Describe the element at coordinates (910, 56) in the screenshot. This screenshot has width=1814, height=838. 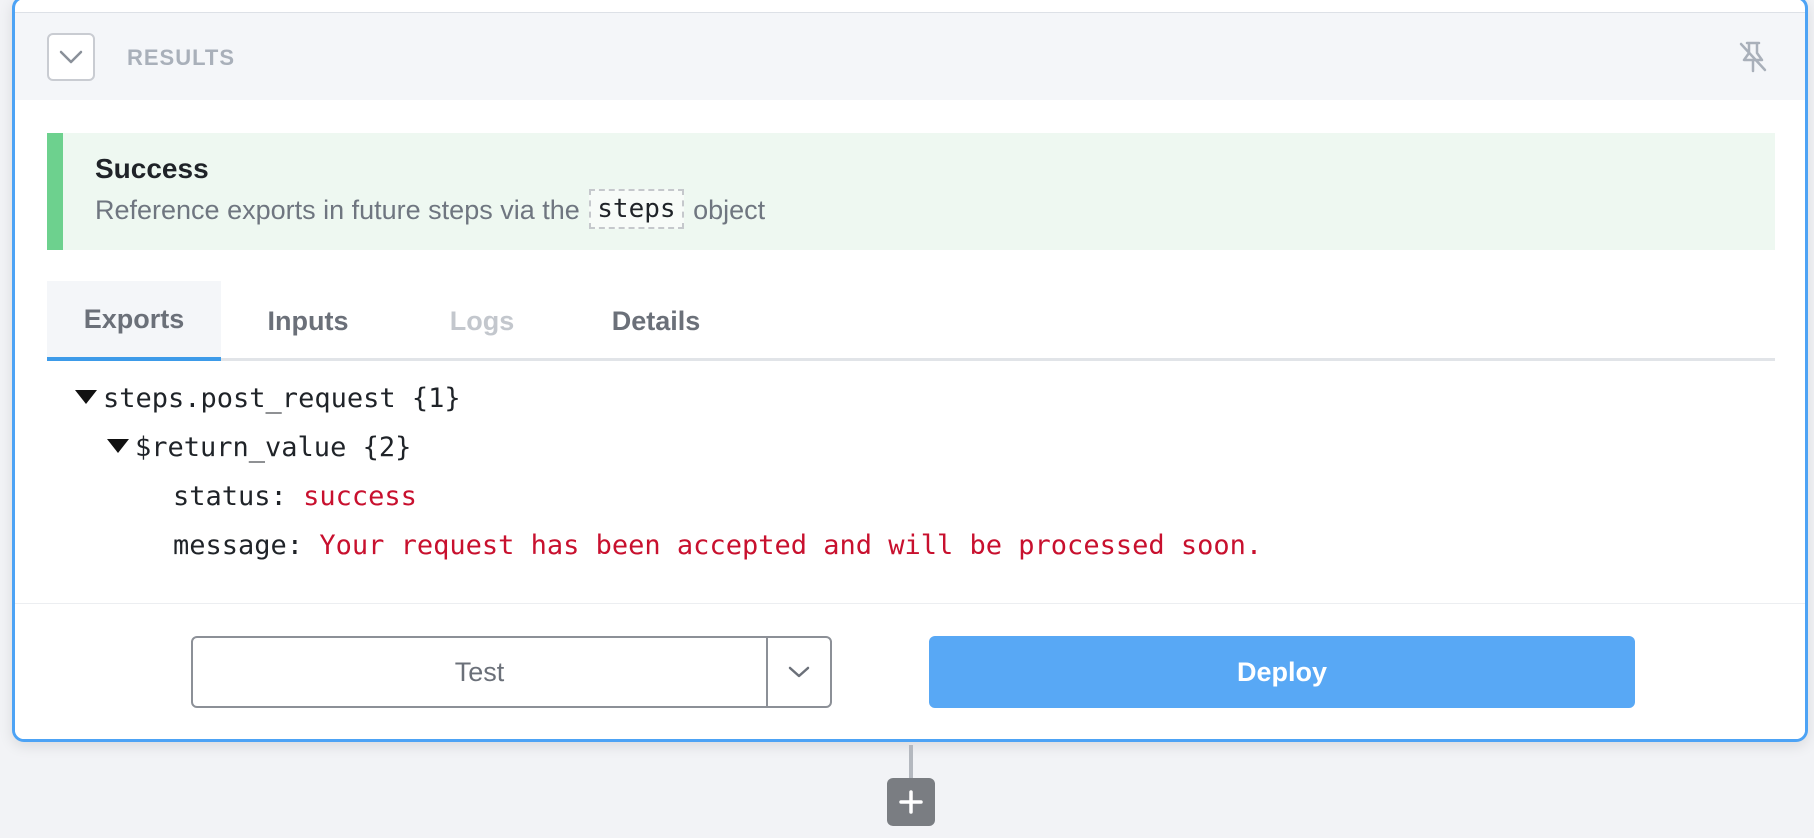
I see `results-header: RESULTS` at that location.